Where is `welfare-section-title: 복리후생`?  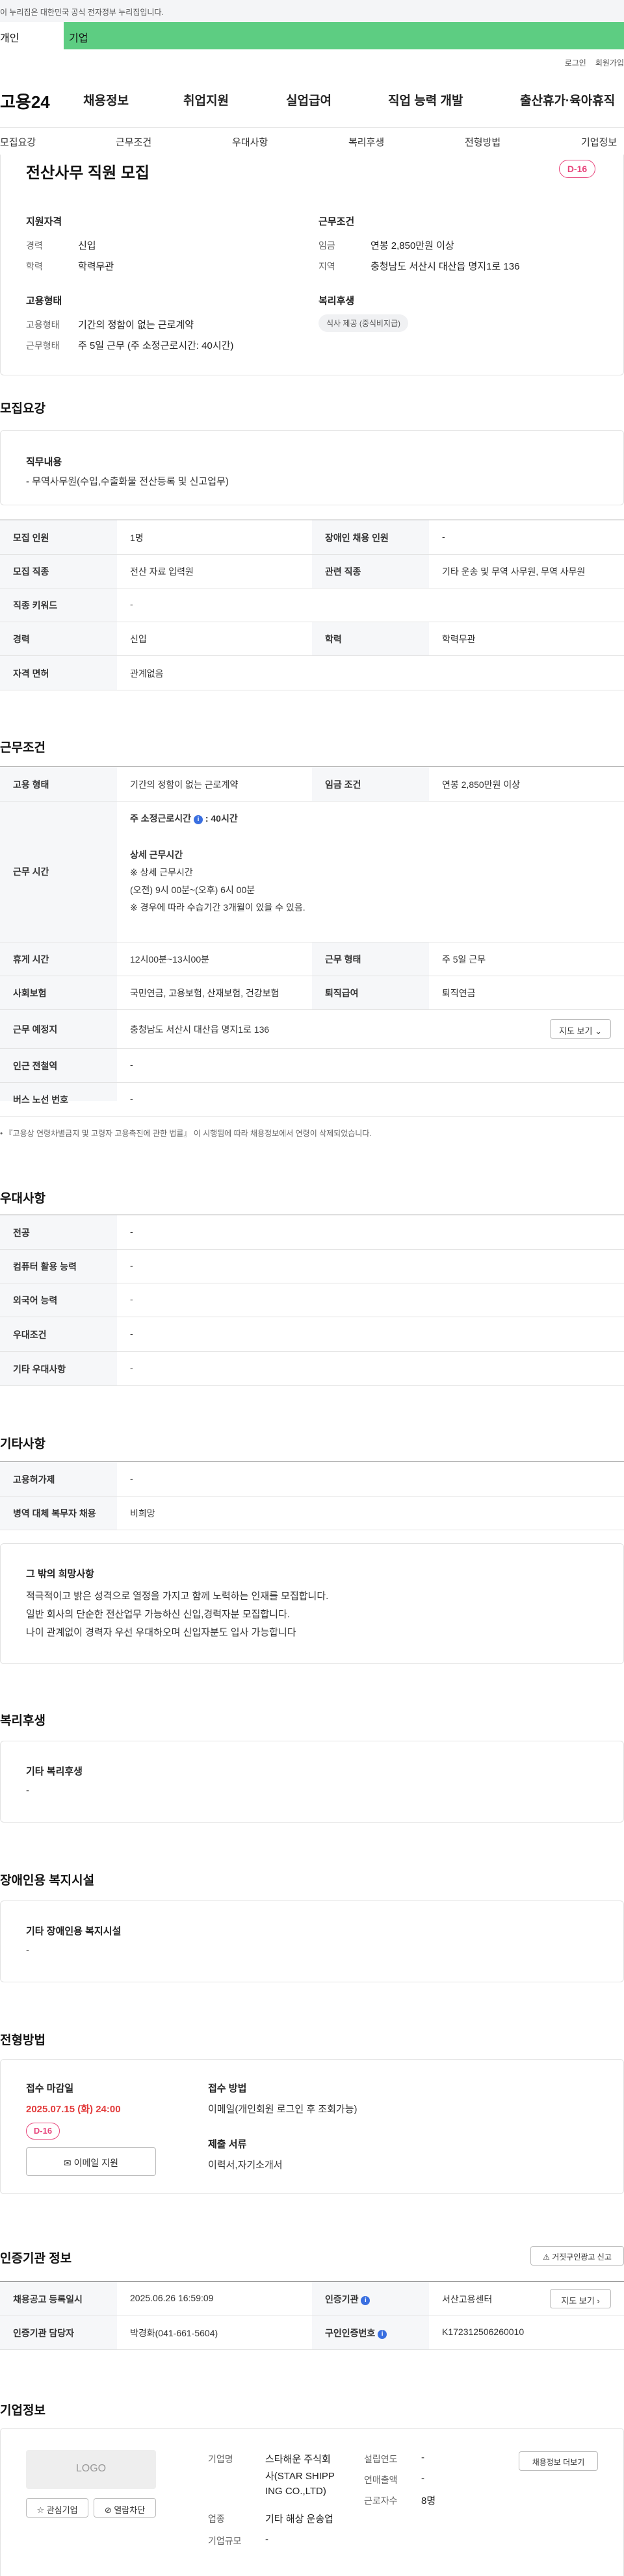
welfare-section-title: 복리후생 is located at coordinates (23, 1721).